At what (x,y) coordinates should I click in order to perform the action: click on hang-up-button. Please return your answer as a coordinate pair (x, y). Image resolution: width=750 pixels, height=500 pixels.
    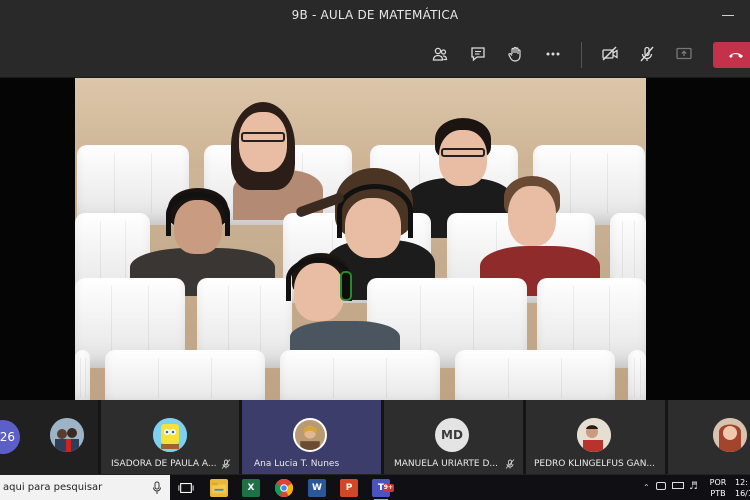
    Looking at the image, I should click on (731, 55).